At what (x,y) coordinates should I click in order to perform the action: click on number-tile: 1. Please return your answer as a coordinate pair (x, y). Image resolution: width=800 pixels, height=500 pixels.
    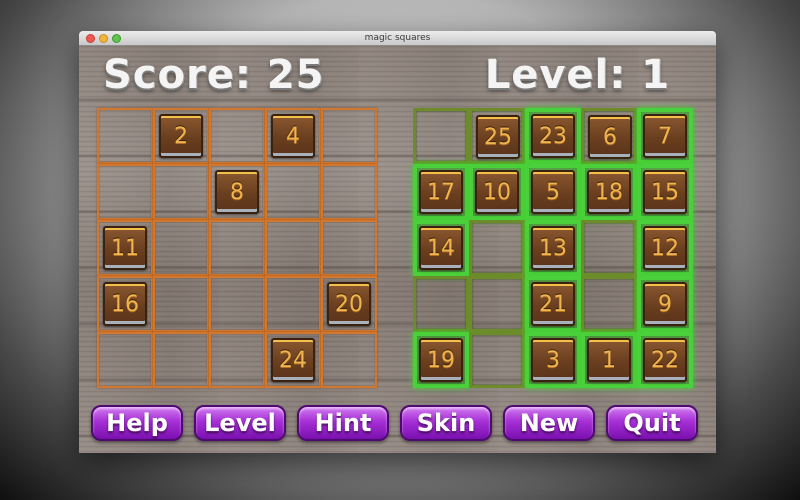
    Looking at the image, I should click on (609, 360).